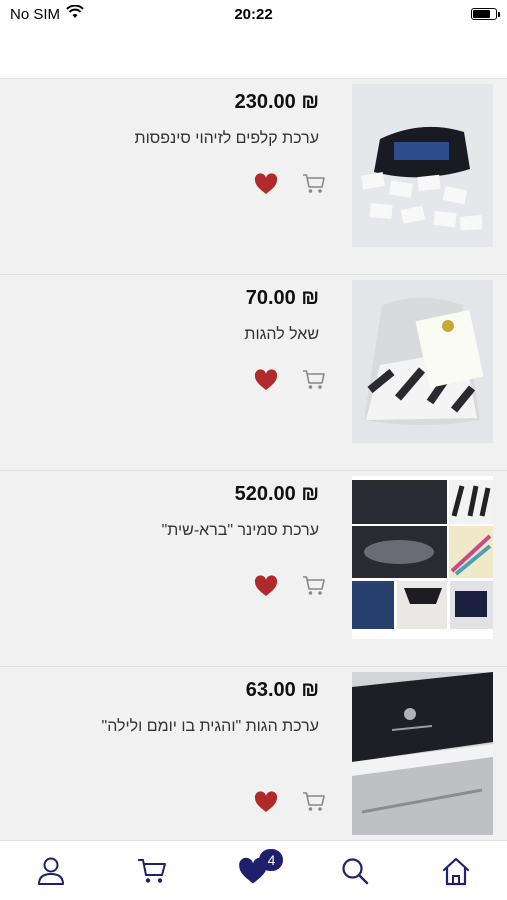 The width and height of the screenshot is (507, 900). Describe the element at coordinates (189, 335) in the screenshot. I see `product-title: שאל להגות` at that location.